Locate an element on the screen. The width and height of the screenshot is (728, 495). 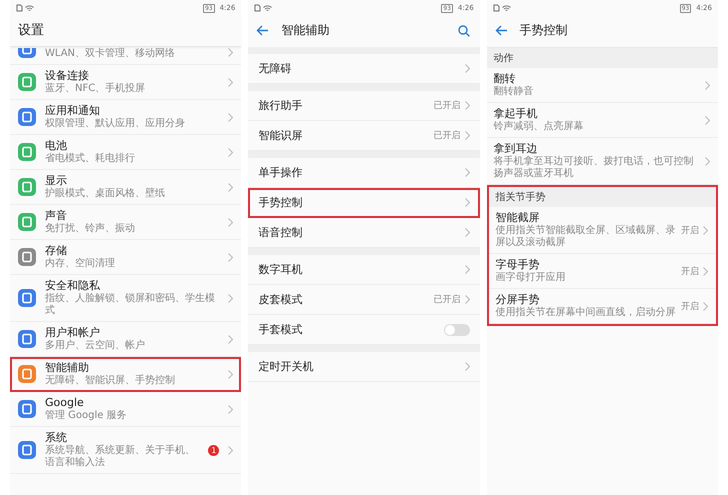
settings-item: 安全和隐私 指纹、人脸解锁、锁屏和密码、学生模式 is located at coordinates (126, 298).